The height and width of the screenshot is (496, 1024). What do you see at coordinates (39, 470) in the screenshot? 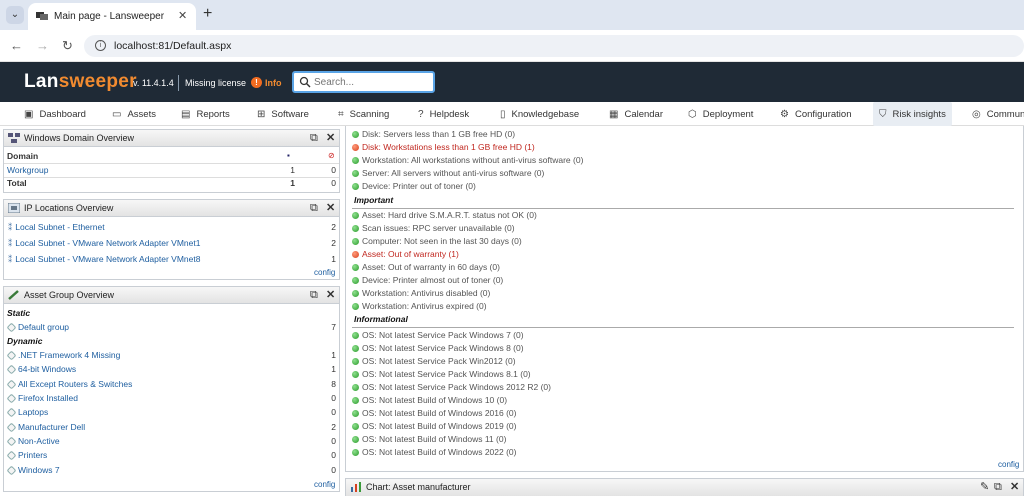
I see `group-link: Windows 7` at bounding box center [39, 470].